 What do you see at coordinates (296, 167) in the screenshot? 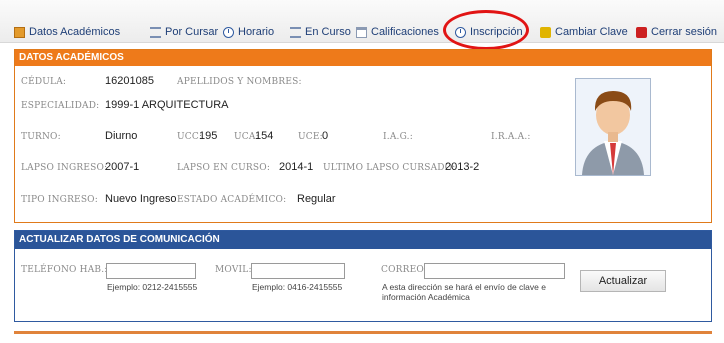
I see `lapso-curso-value: 2014-1` at bounding box center [296, 167].